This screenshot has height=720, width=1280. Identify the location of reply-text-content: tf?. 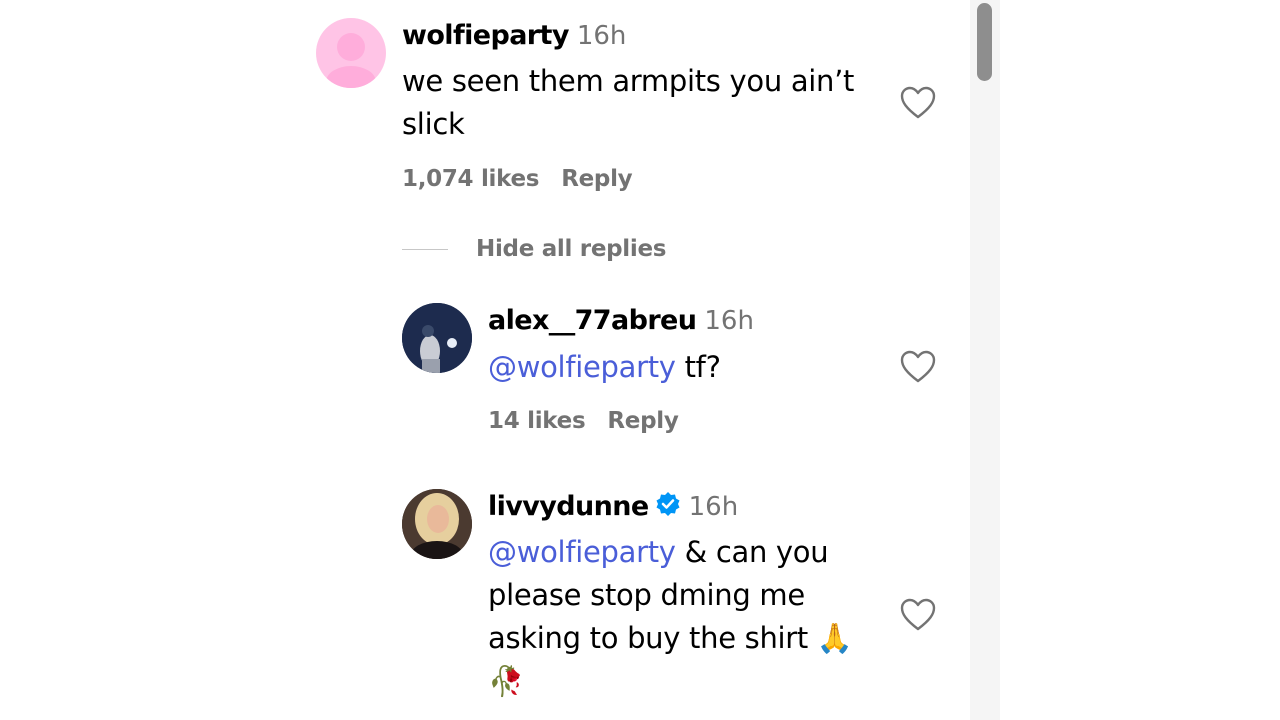
(698, 367).